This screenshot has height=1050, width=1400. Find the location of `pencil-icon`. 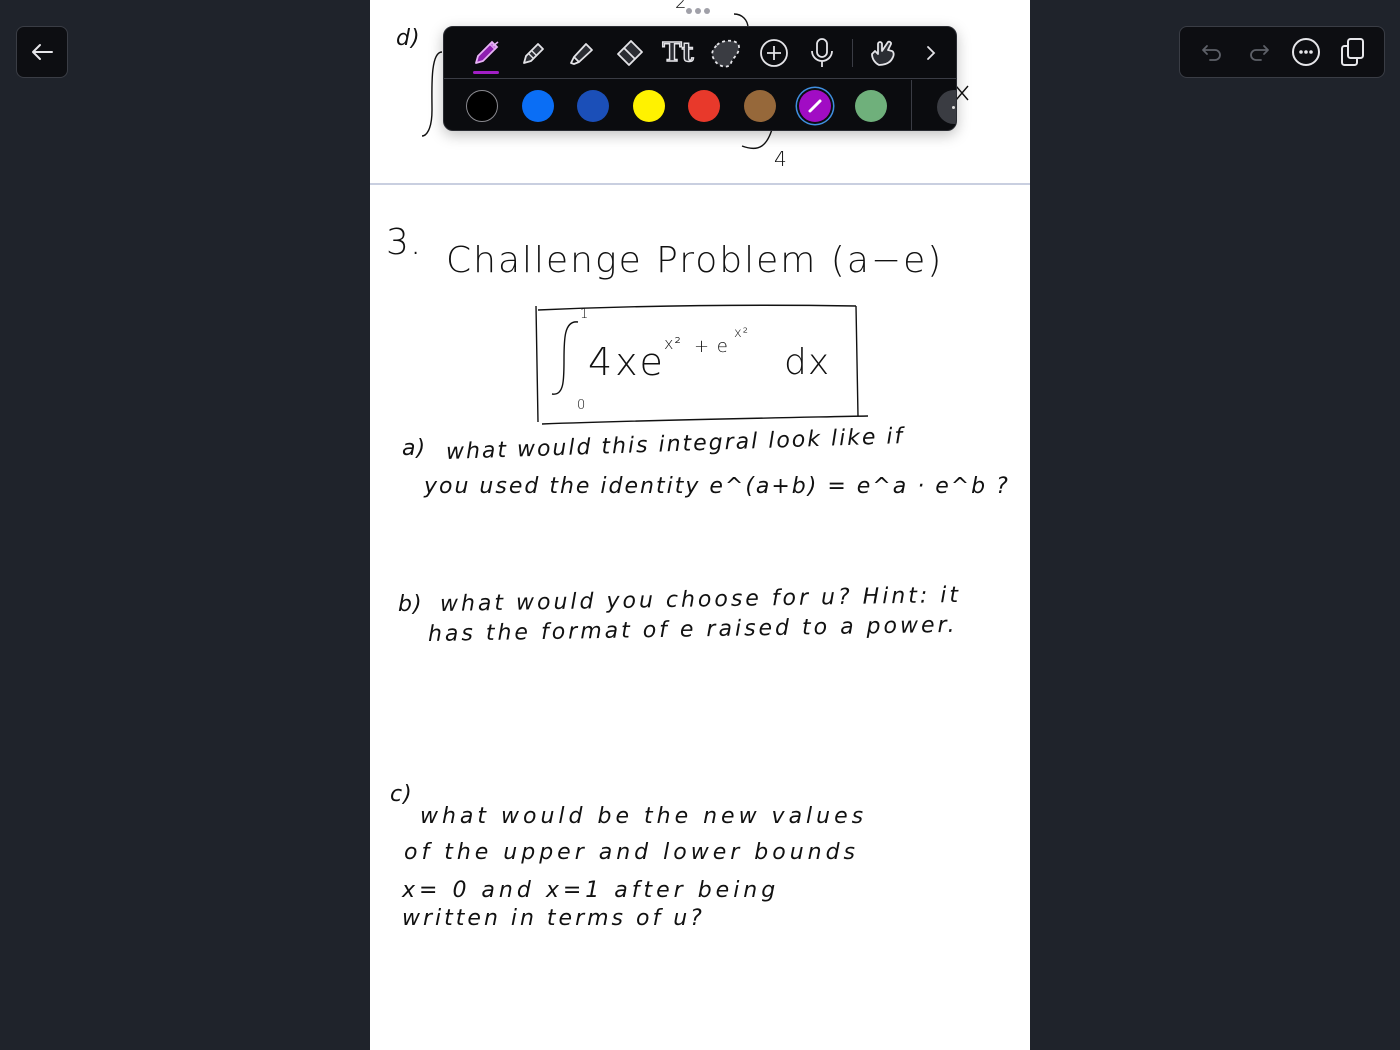

pencil-icon is located at coordinates (534, 53).